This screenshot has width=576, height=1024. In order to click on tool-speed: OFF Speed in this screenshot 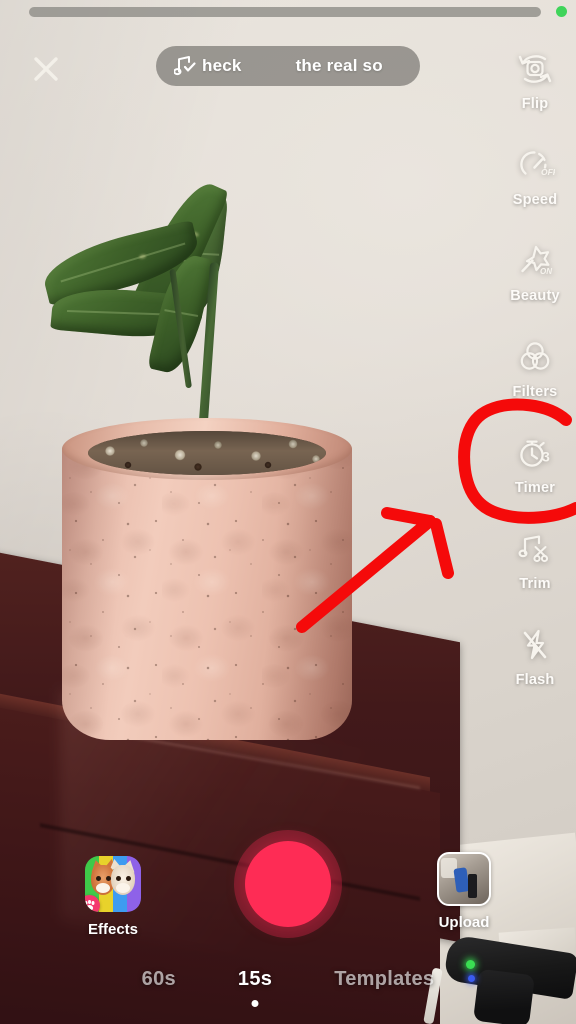, I will do `click(535, 184)`.